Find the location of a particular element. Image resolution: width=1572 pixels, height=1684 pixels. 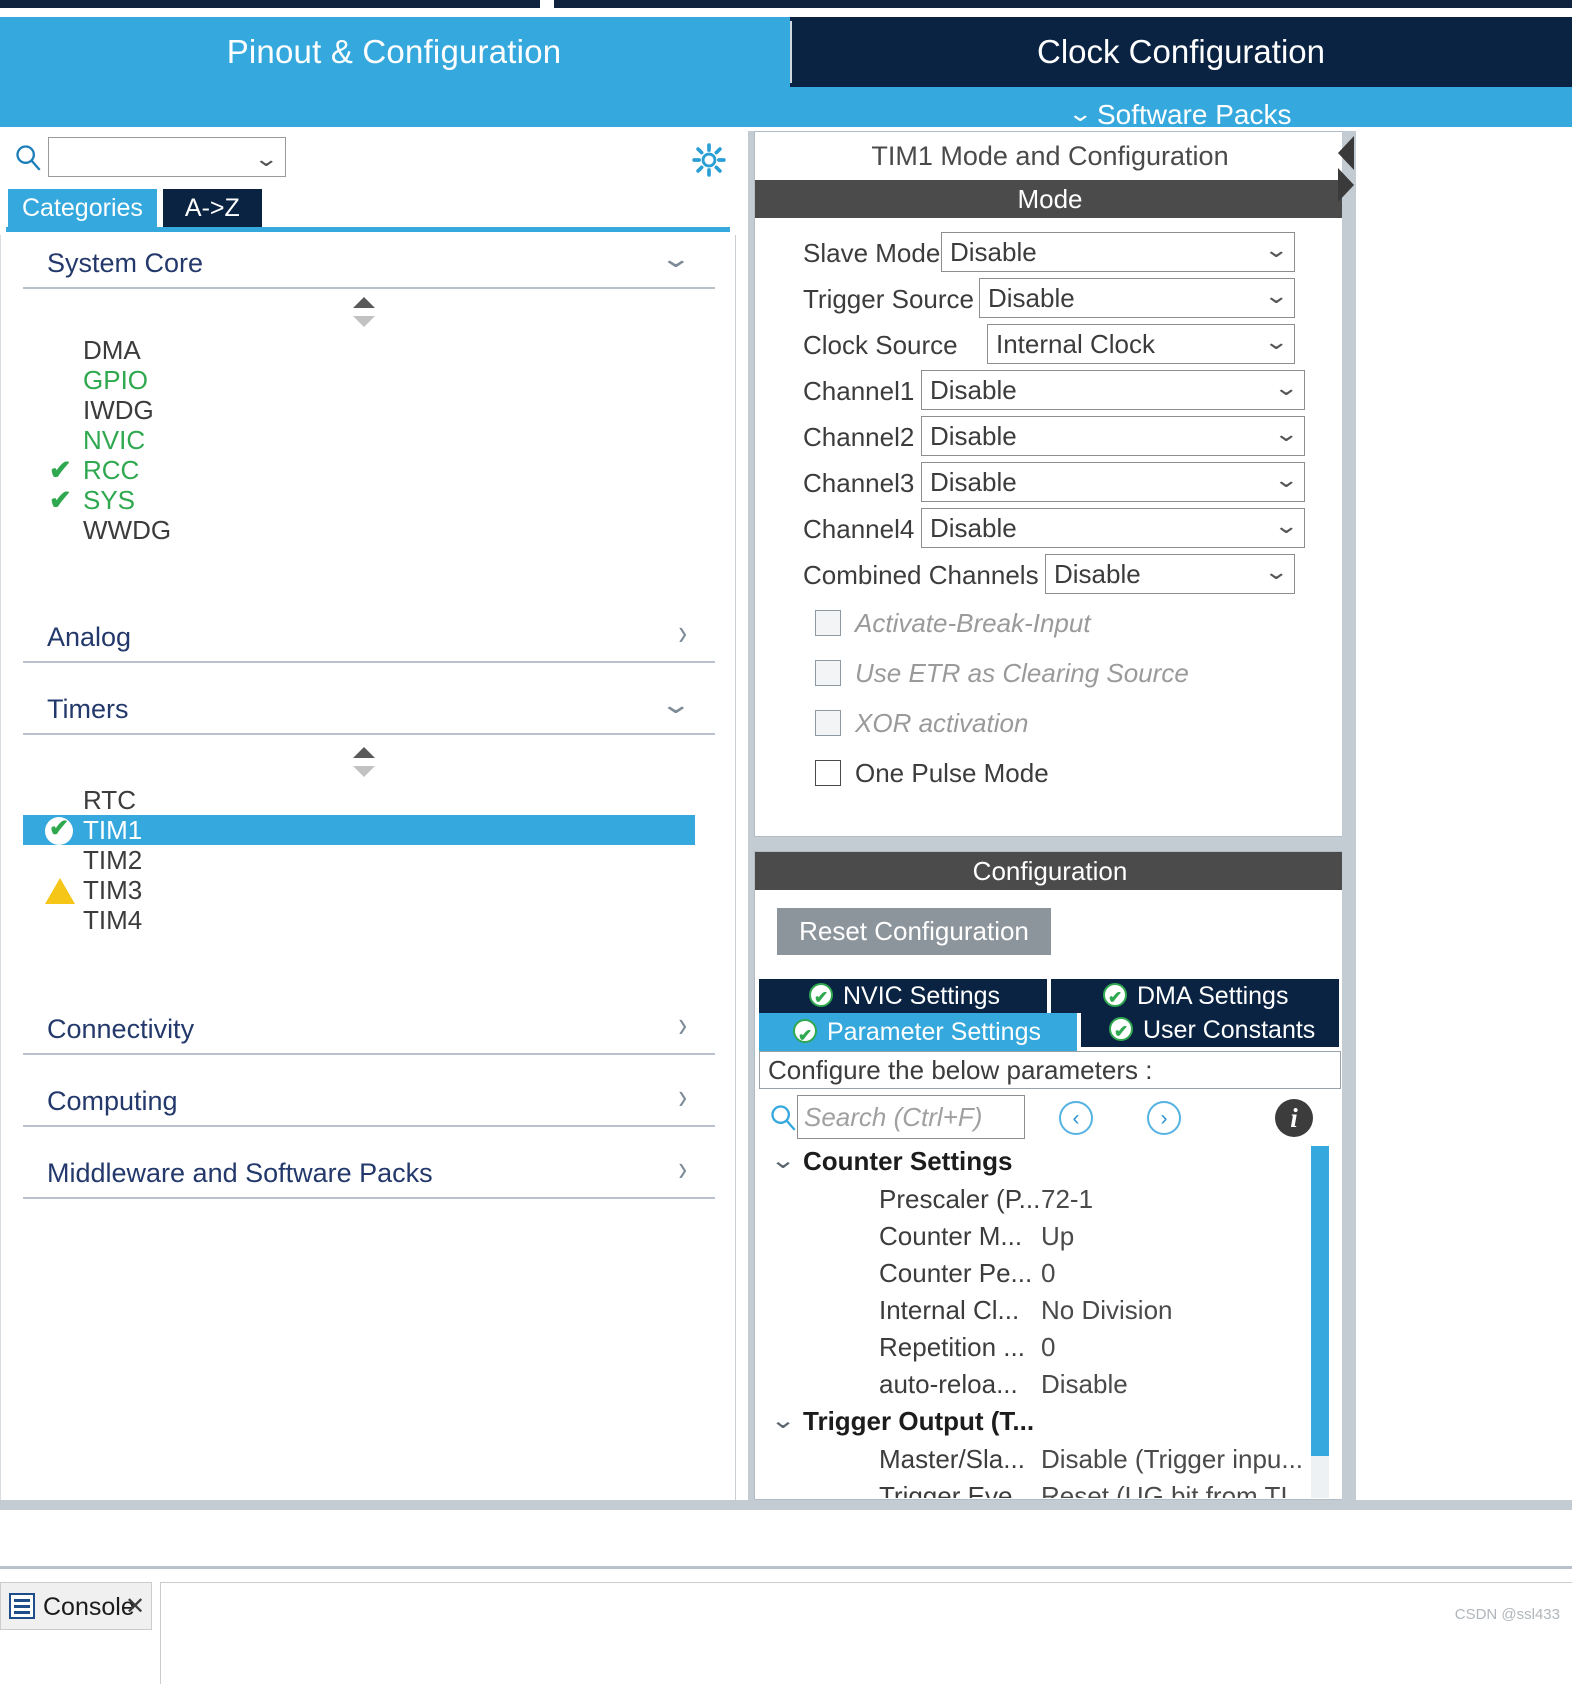

row-channel4: Channel4 Disable ⌄ is located at coordinates (1050, 529).